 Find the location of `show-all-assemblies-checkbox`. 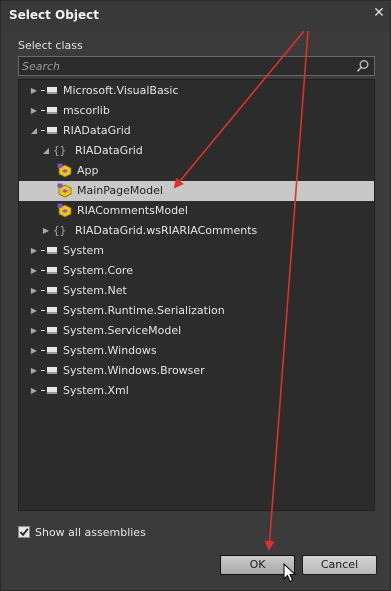

show-all-assemblies-checkbox is located at coordinates (24, 532).